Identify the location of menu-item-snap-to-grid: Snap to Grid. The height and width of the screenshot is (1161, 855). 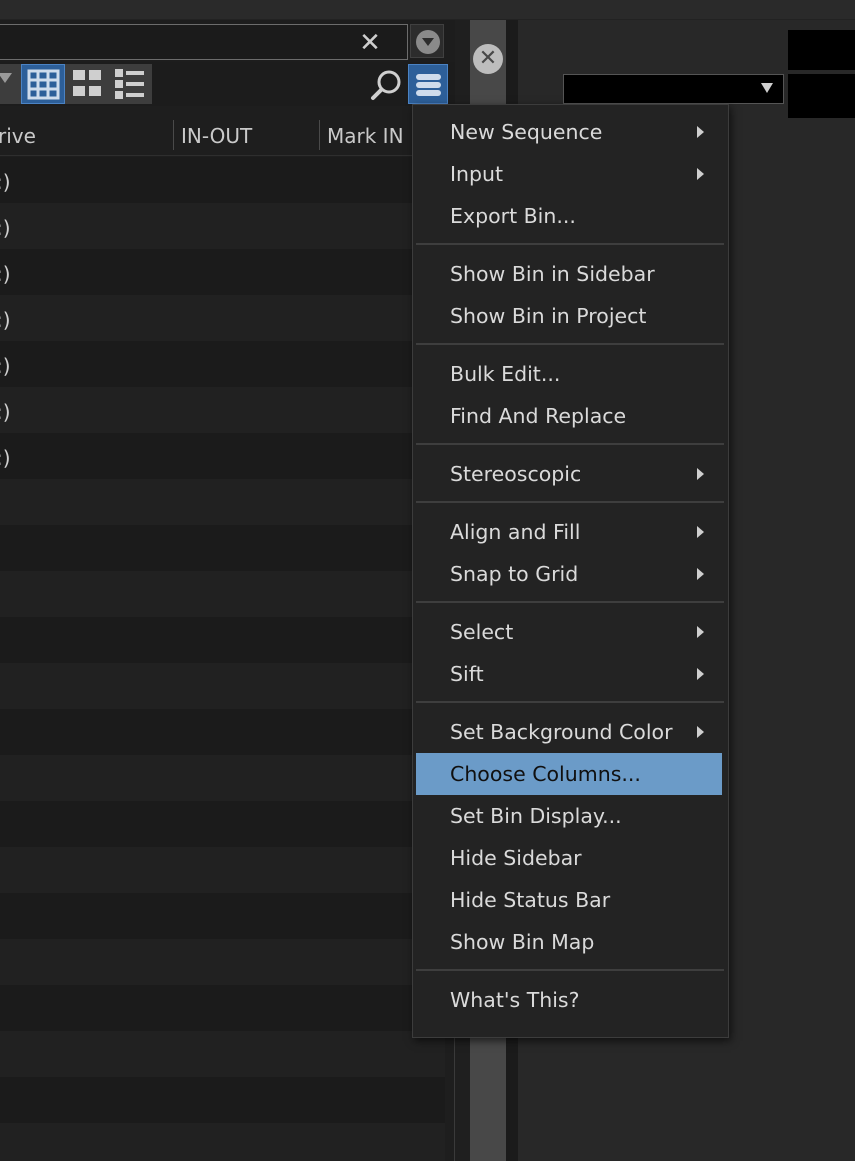
(569, 574).